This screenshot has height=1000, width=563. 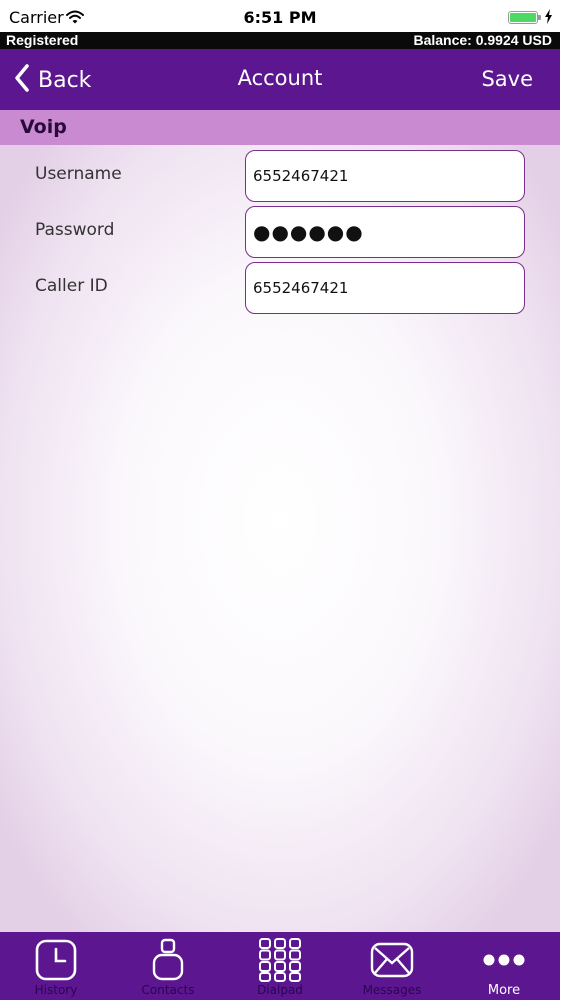 What do you see at coordinates (507, 79) in the screenshot?
I see `save-button: Save` at bounding box center [507, 79].